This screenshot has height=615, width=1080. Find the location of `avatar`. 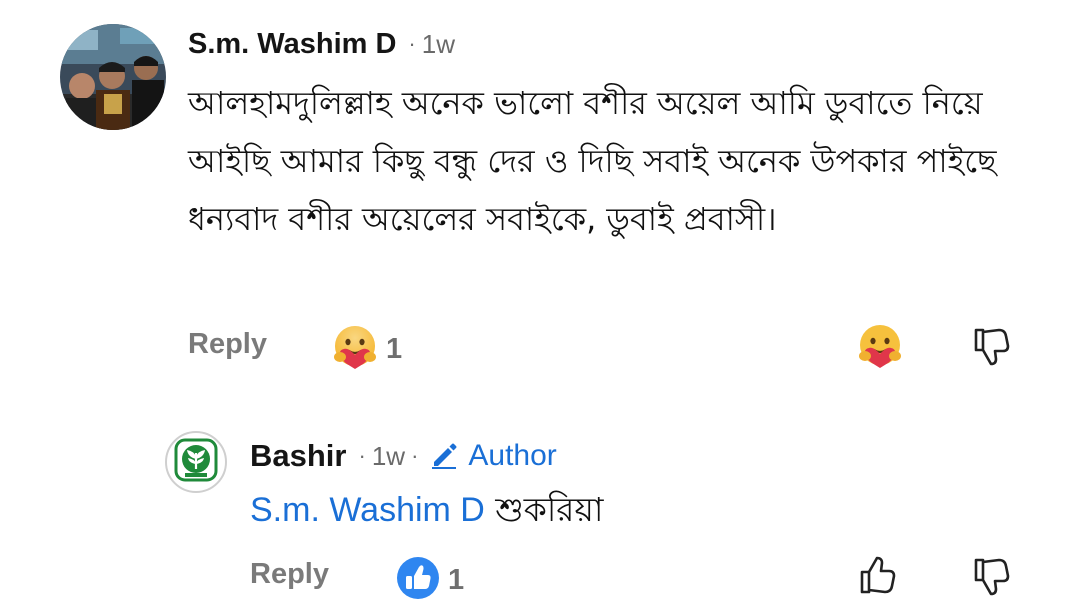

avatar is located at coordinates (113, 77).